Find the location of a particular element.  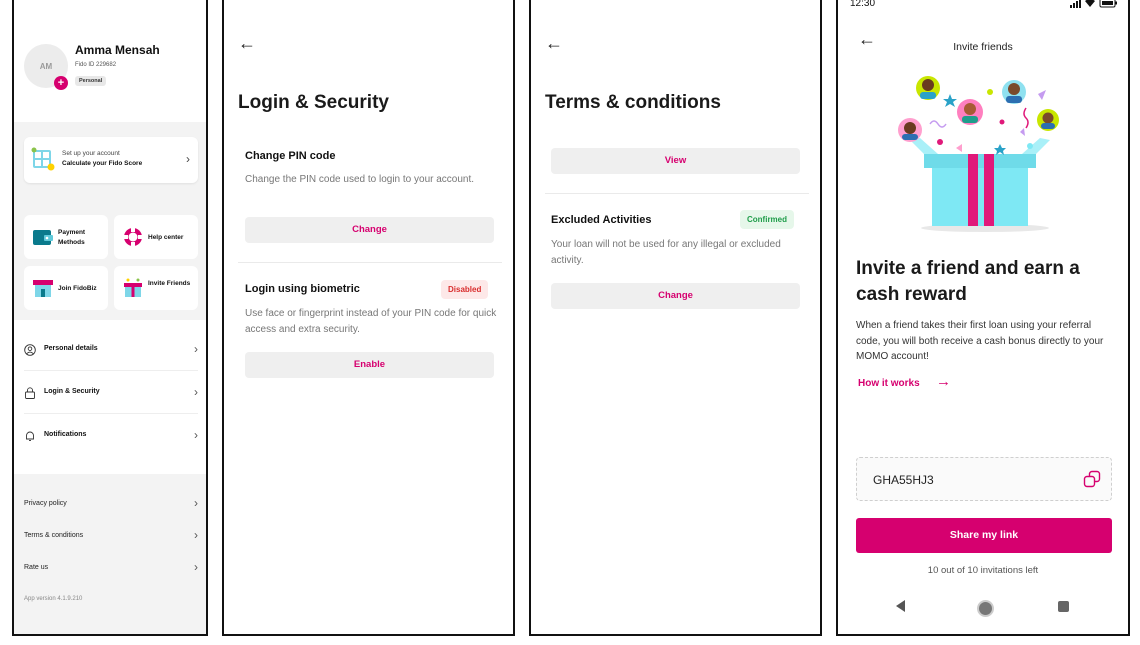

view-terms-button: View is located at coordinates (675, 161).